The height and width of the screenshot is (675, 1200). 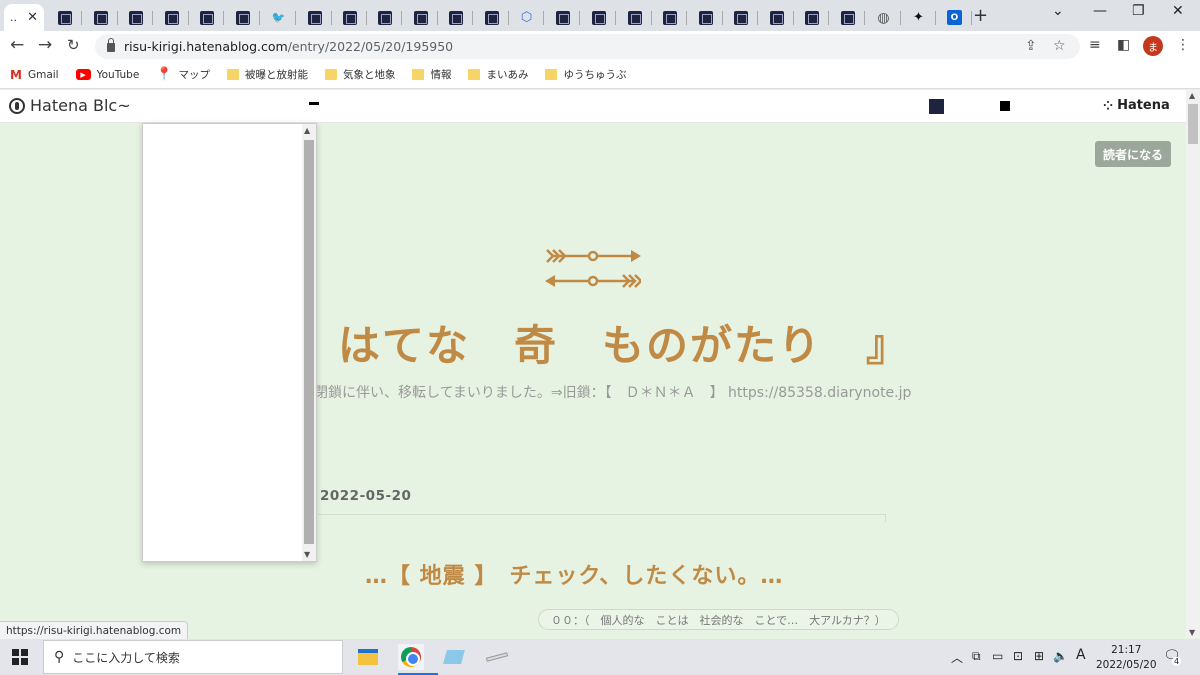 I want to click on bookmark-label: YouTube, so click(x=118, y=74).